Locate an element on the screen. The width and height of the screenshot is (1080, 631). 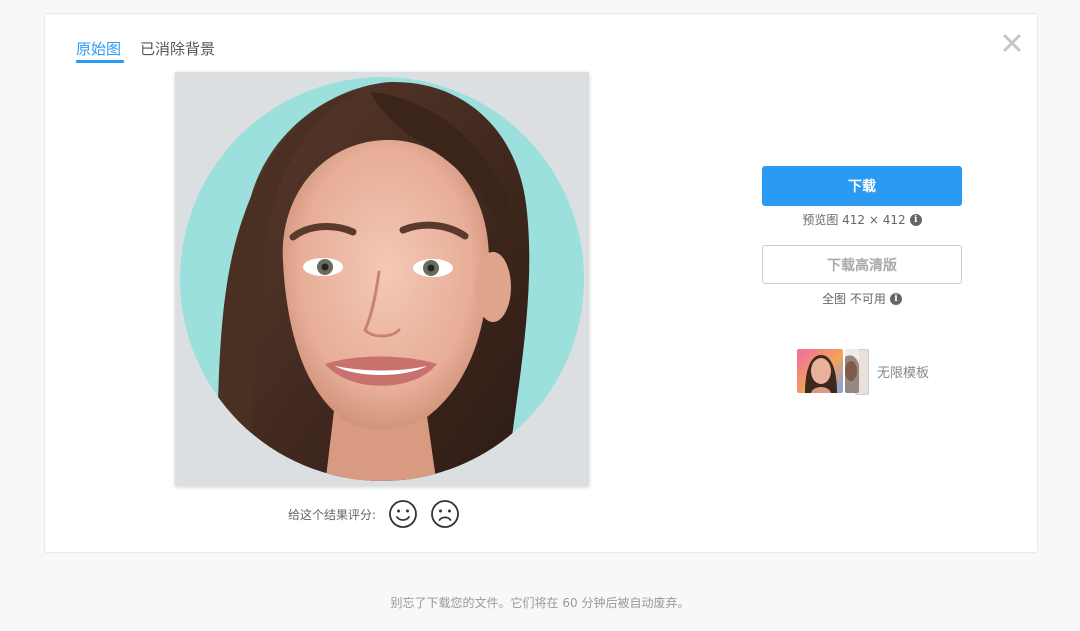
frown-icon is located at coordinates (445, 514).